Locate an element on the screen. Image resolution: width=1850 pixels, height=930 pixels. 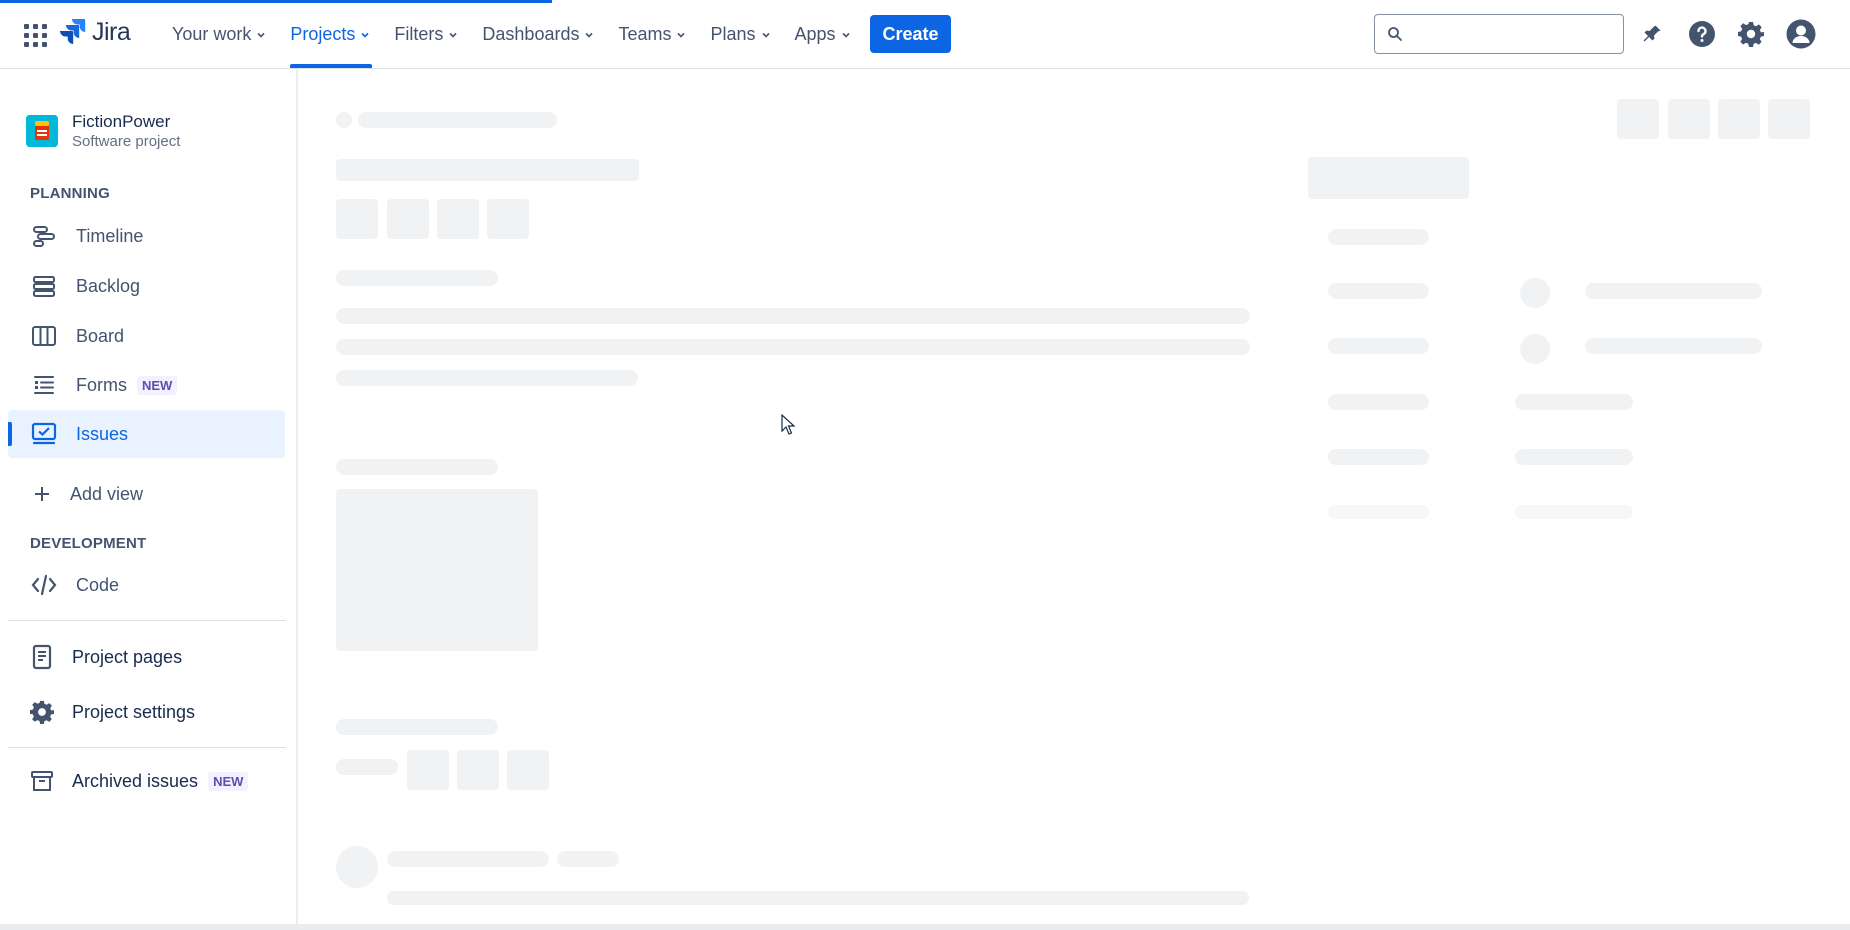
search-box is located at coordinates (1499, 34).